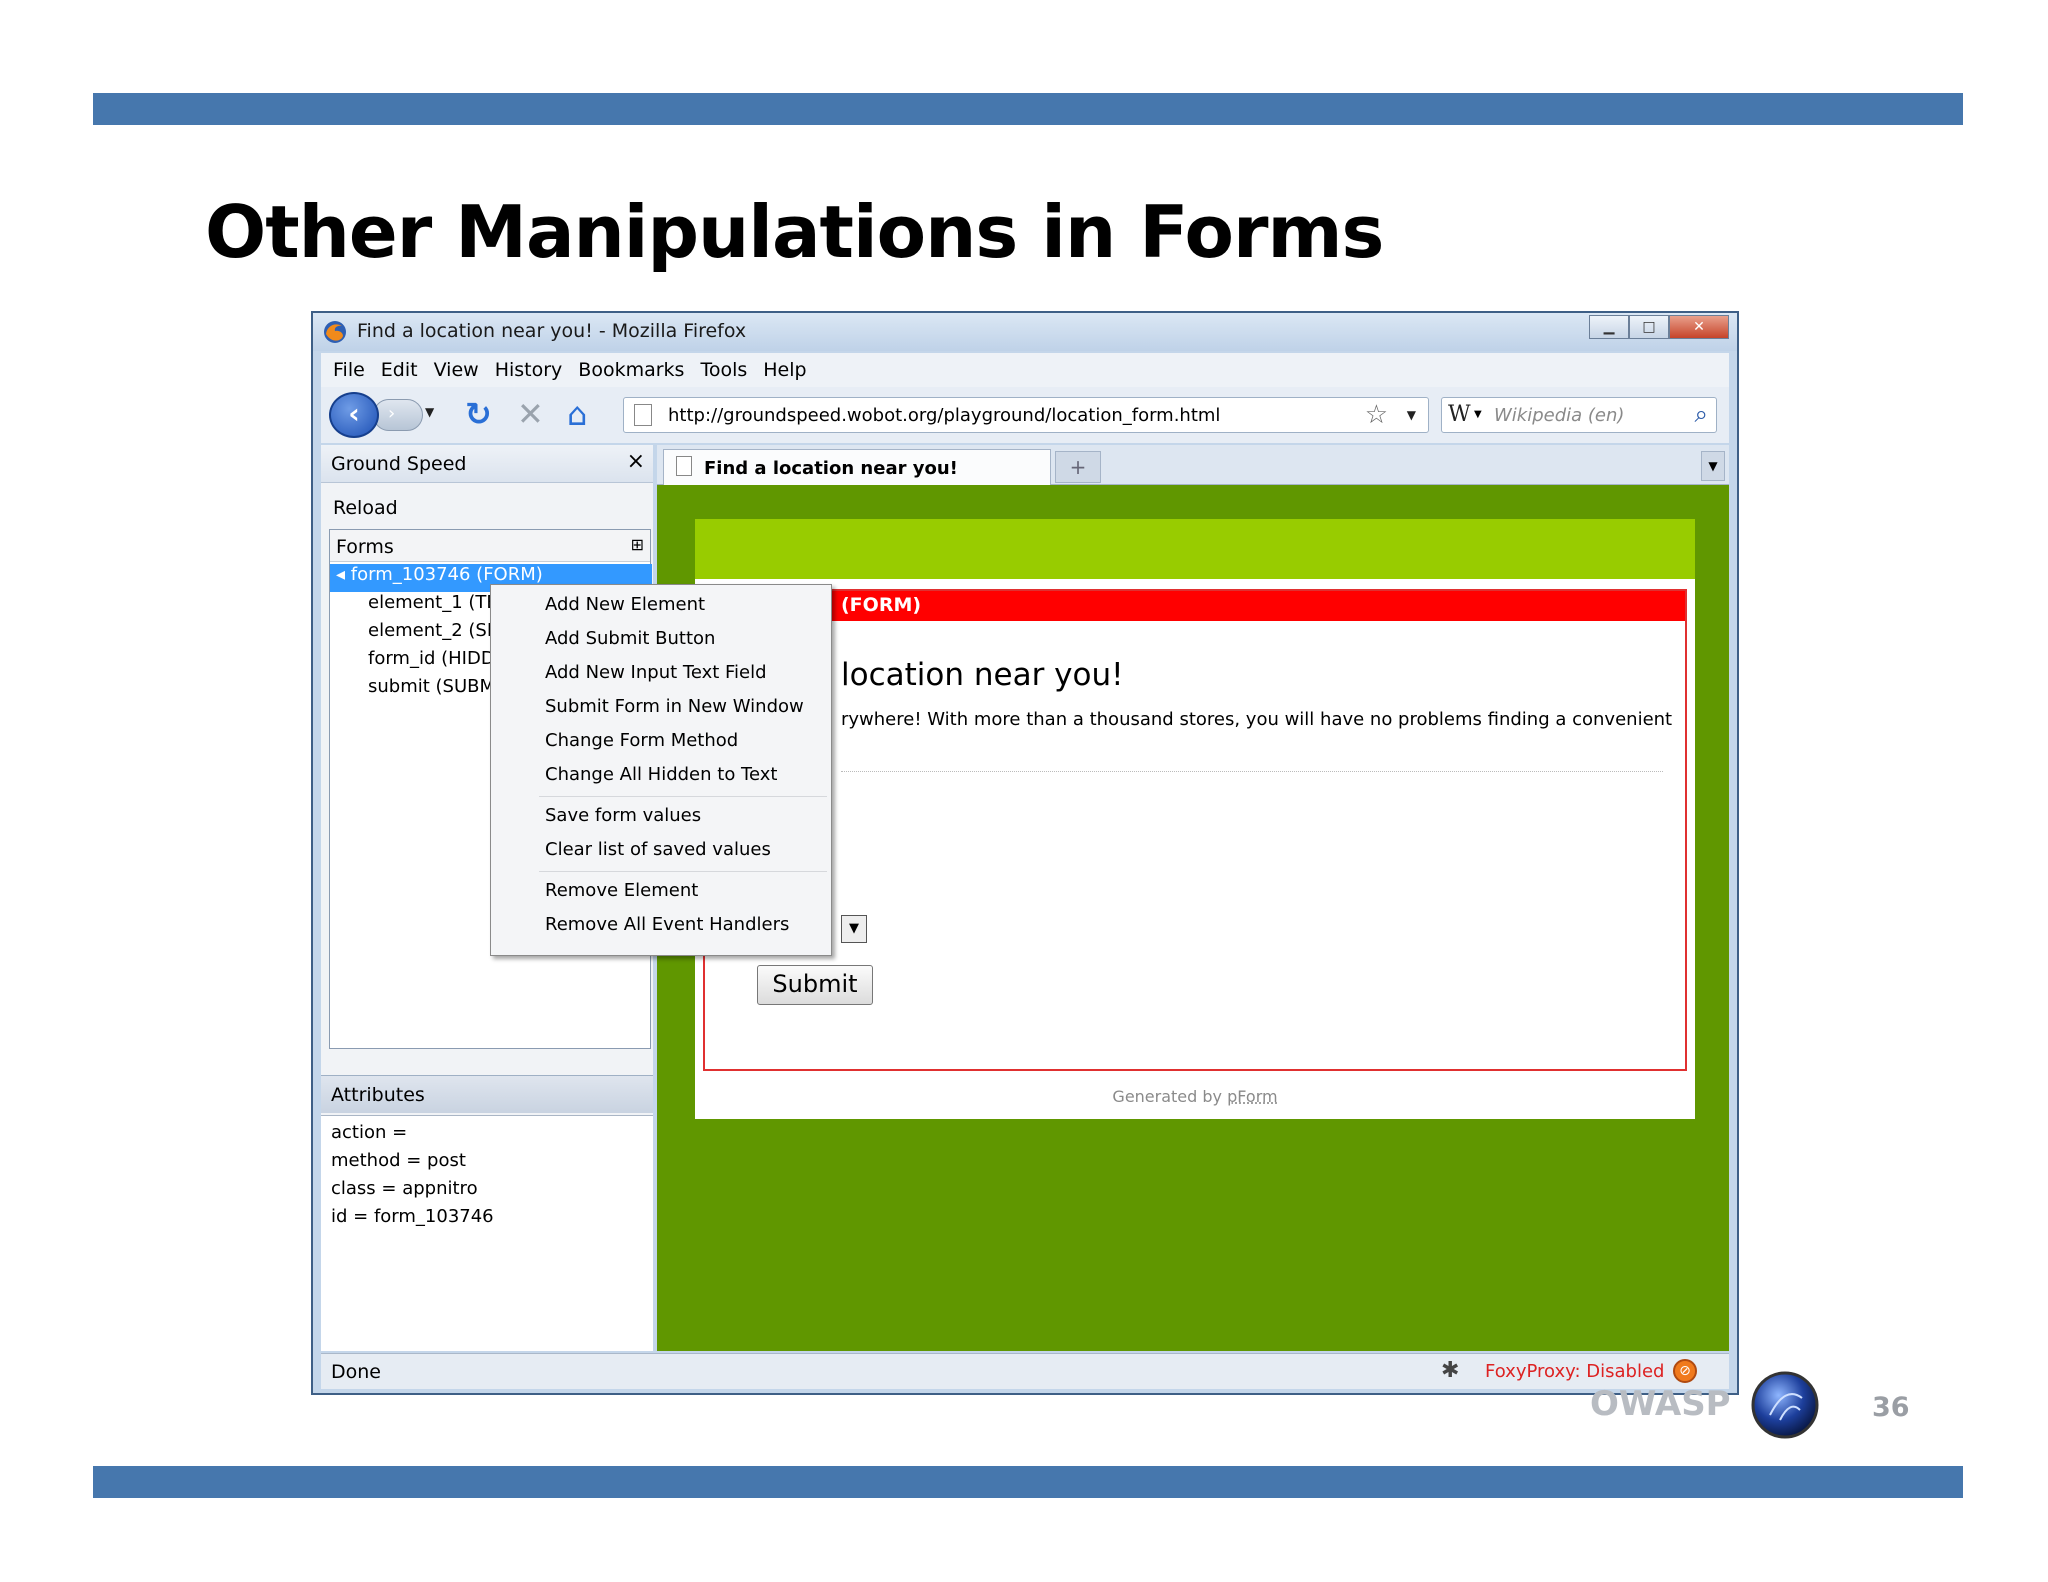 This screenshot has width=2048, height=1582. I want to click on firebug-icon: ✱, so click(1450, 1370).